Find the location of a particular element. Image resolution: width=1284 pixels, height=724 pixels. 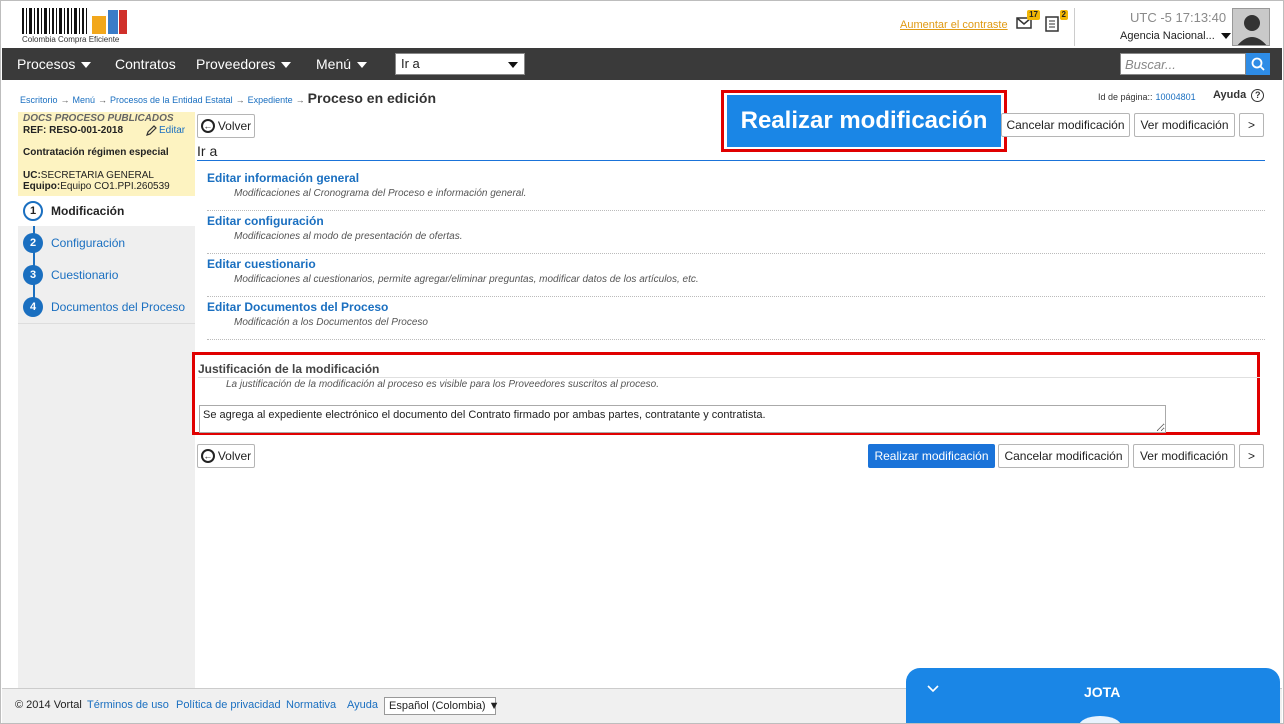

view-modification-button-bottom: Ver modificación is located at coordinates (1184, 456).